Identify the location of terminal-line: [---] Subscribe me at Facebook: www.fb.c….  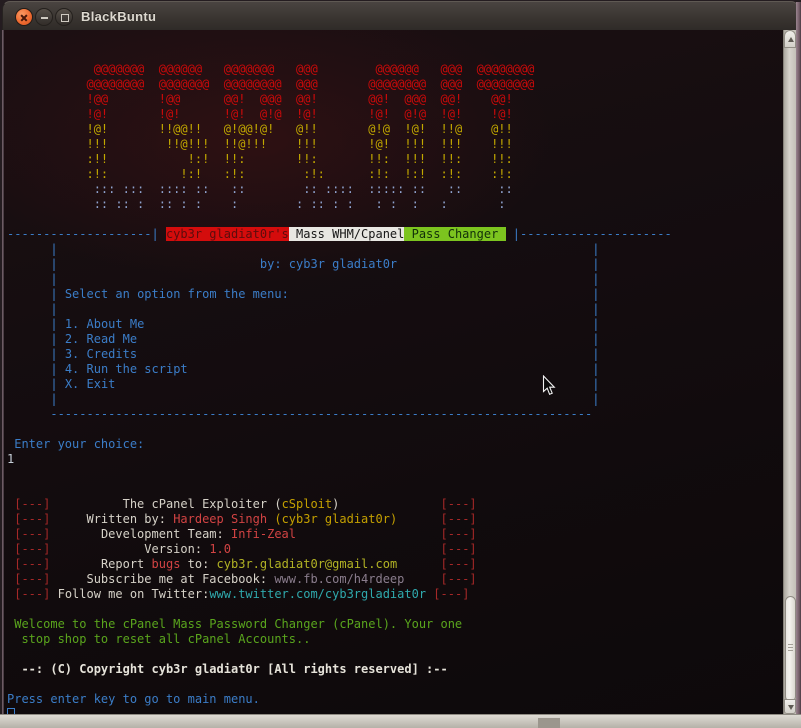
(339, 579).